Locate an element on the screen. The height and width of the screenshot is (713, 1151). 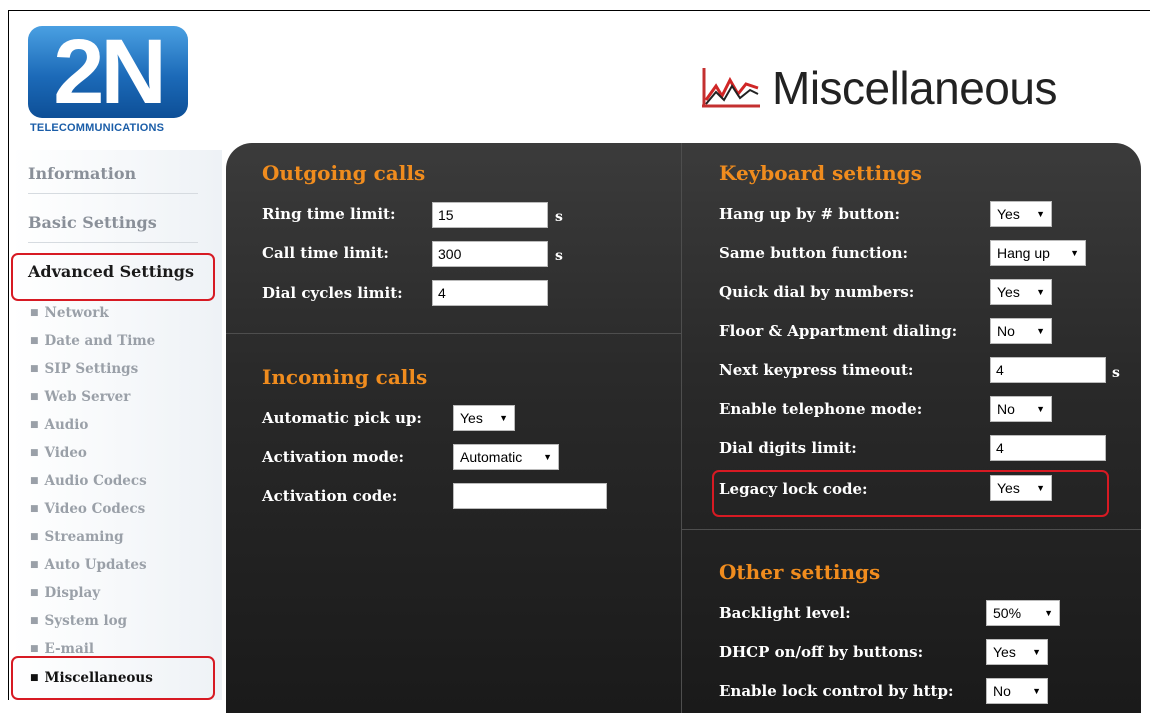
incoming-calls-title: Incoming calls is located at coordinates (345, 377).